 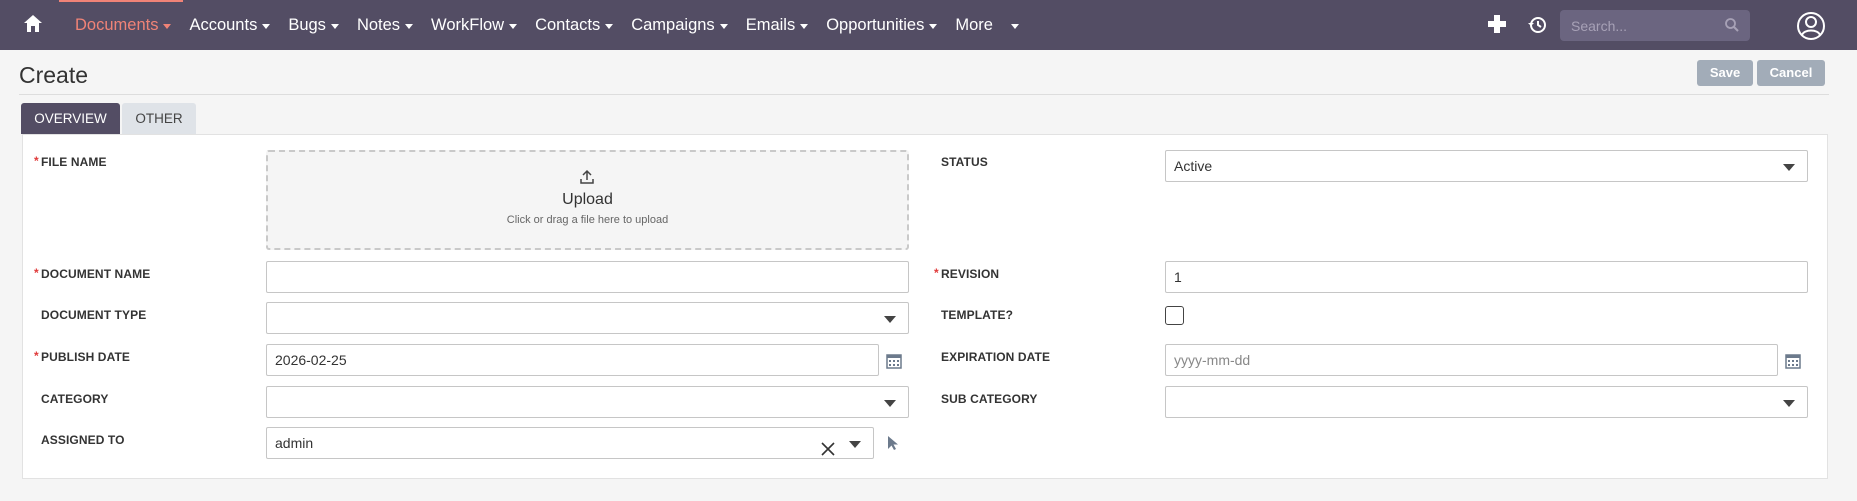 What do you see at coordinates (1486, 277) in the screenshot?
I see `revision-input: 1` at bounding box center [1486, 277].